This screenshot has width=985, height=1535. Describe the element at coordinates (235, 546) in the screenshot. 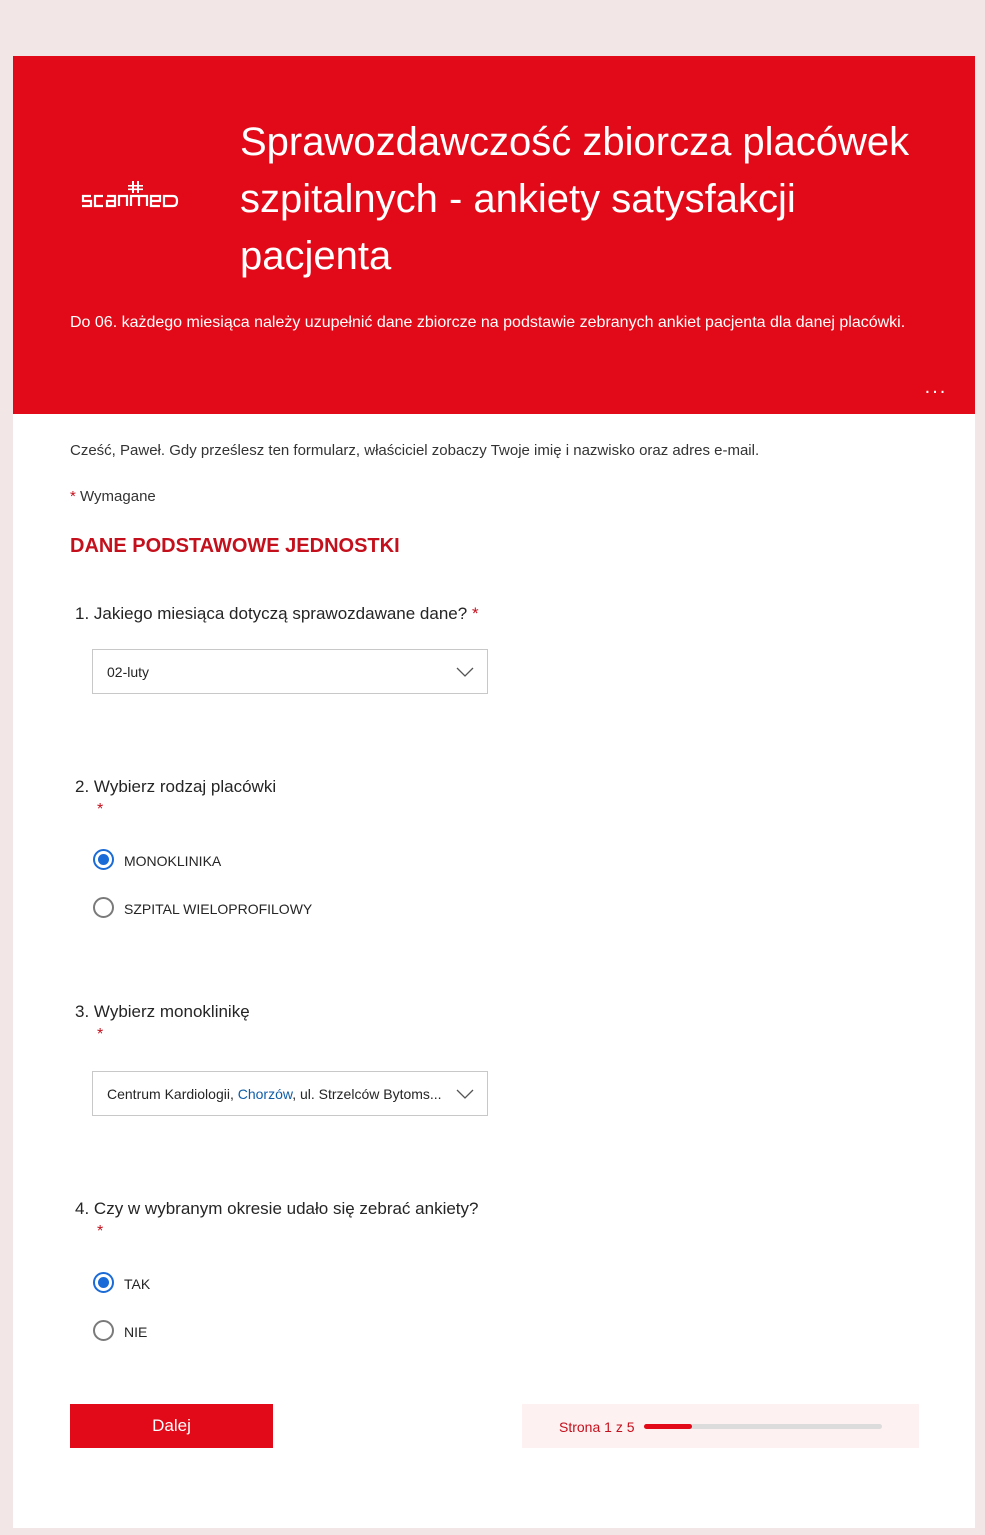

I see `section-title: DANE PODSTAWOWE JEDNOSTKI` at that location.